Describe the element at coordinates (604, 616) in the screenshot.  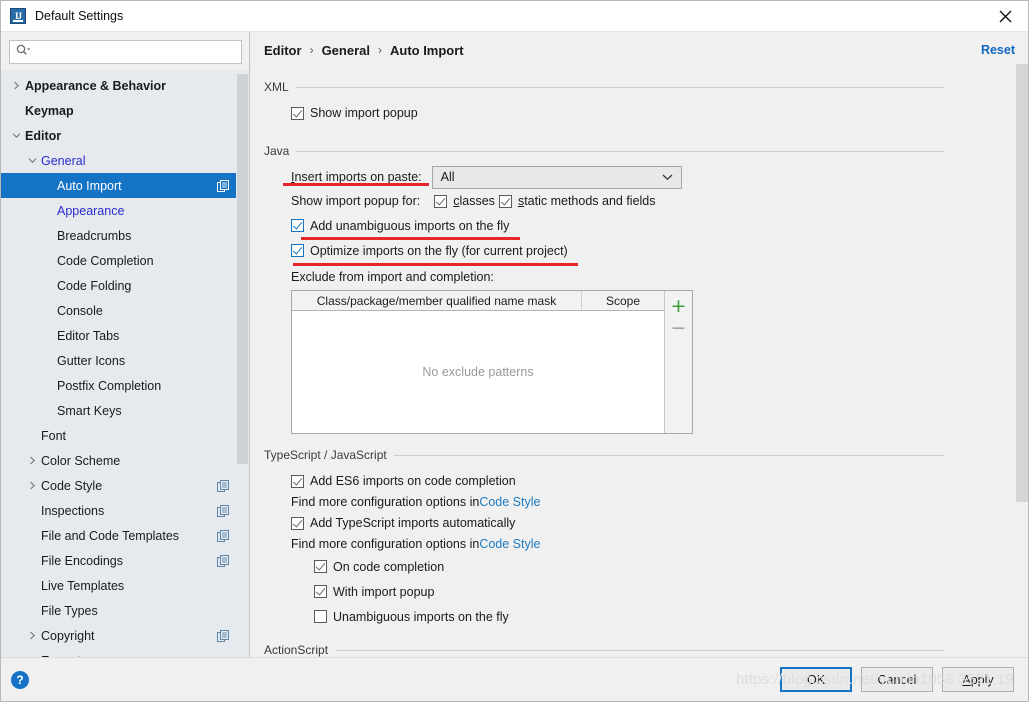
I see `option-unambiguous-imports-on-the-fly: Unambiguous imports on the fly` at that location.